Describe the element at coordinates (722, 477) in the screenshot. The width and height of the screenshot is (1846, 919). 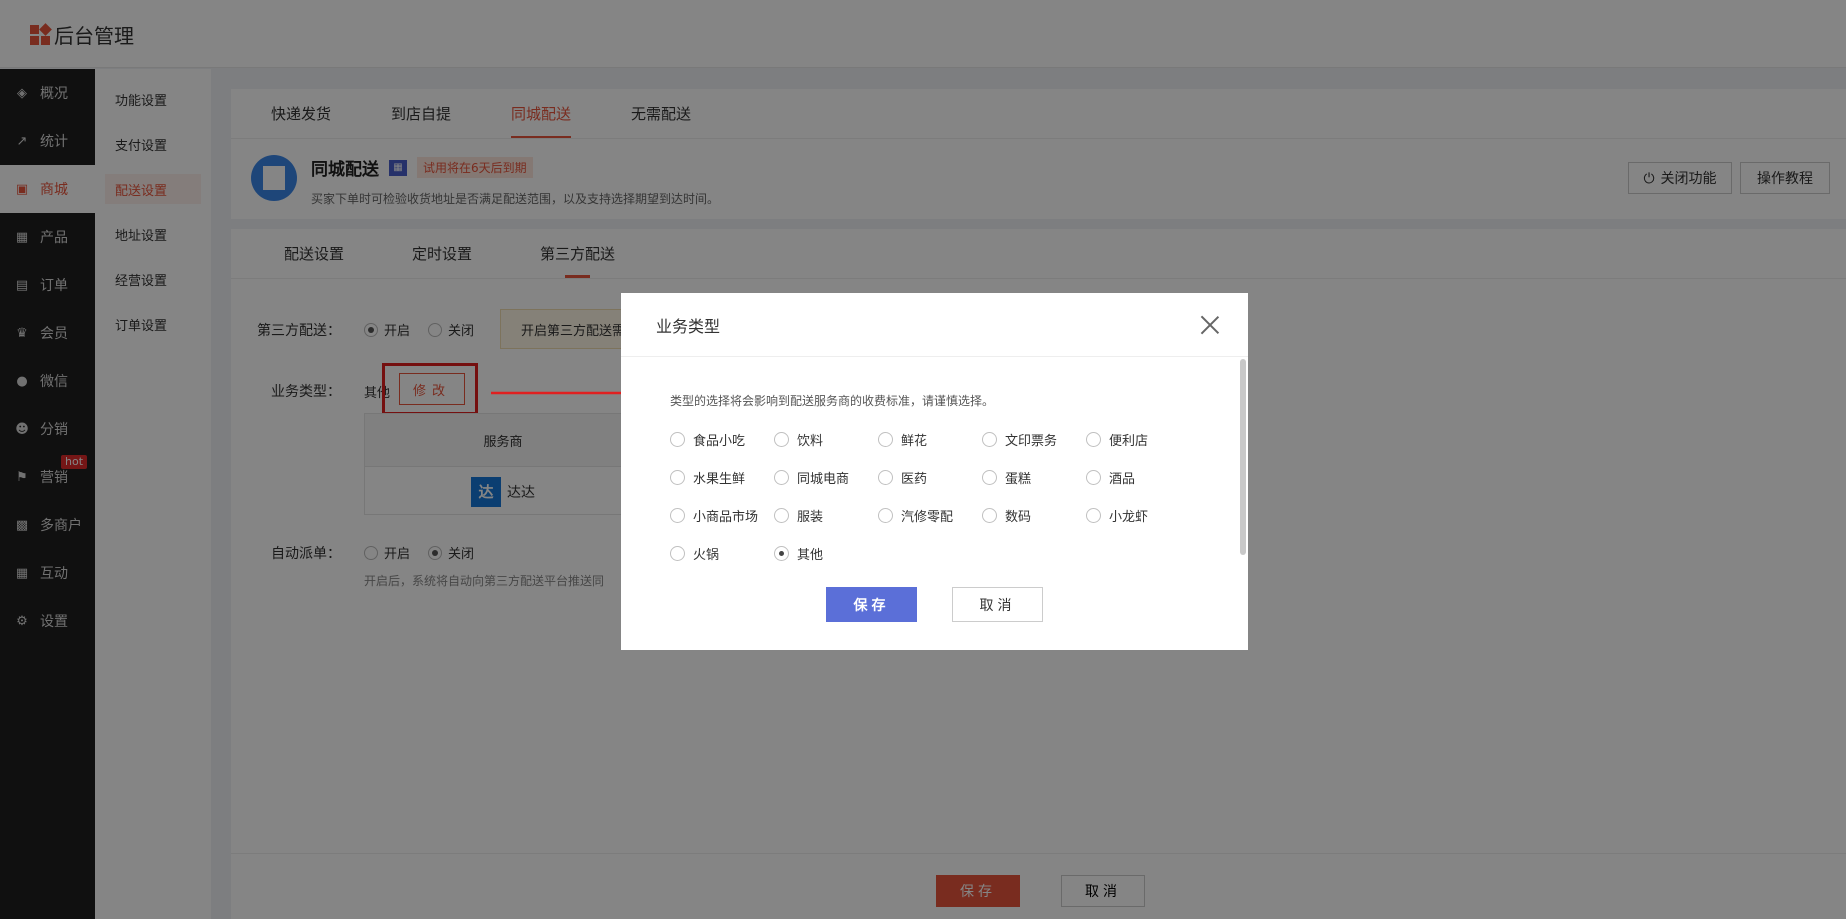
I see `business-type-radio: 水果生鲜` at that location.